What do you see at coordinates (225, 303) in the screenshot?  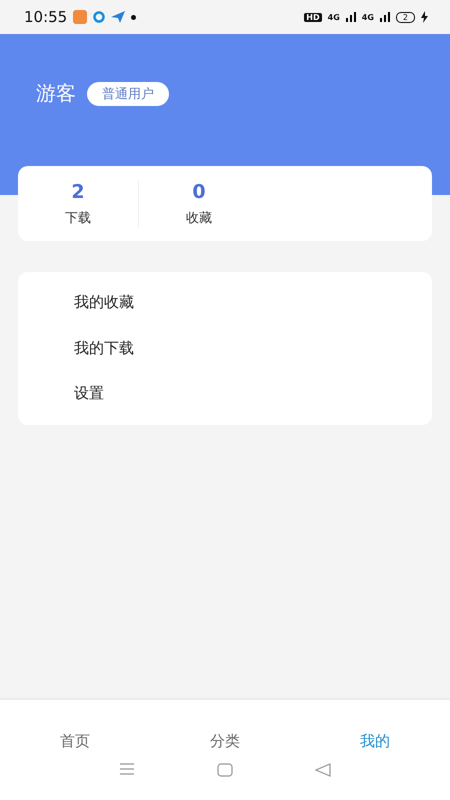 I see `menu-item: 我的收藏` at bounding box center [225, 303].